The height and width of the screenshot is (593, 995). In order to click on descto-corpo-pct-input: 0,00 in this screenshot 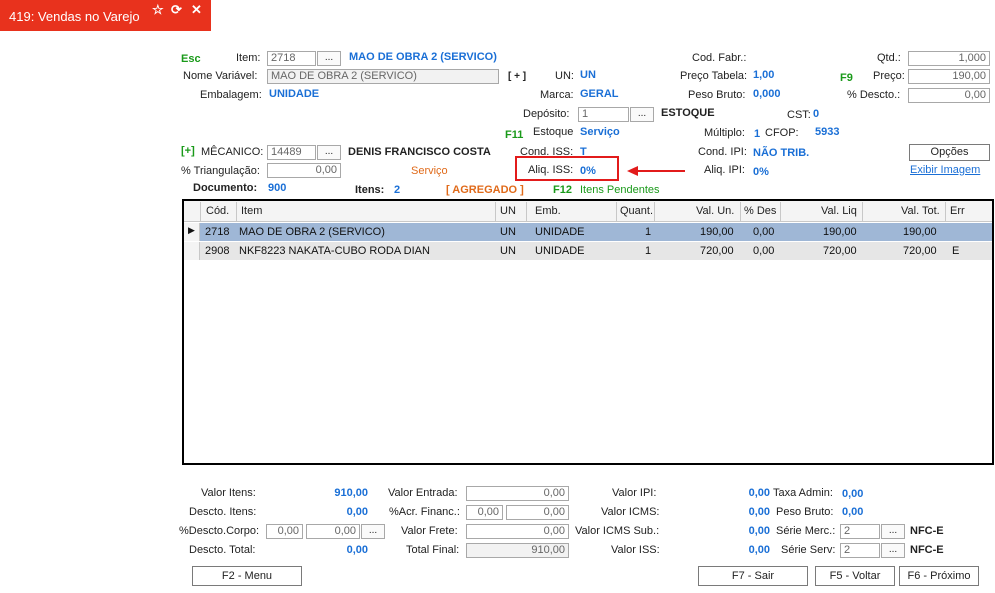, I will do `click(284, 531)`.